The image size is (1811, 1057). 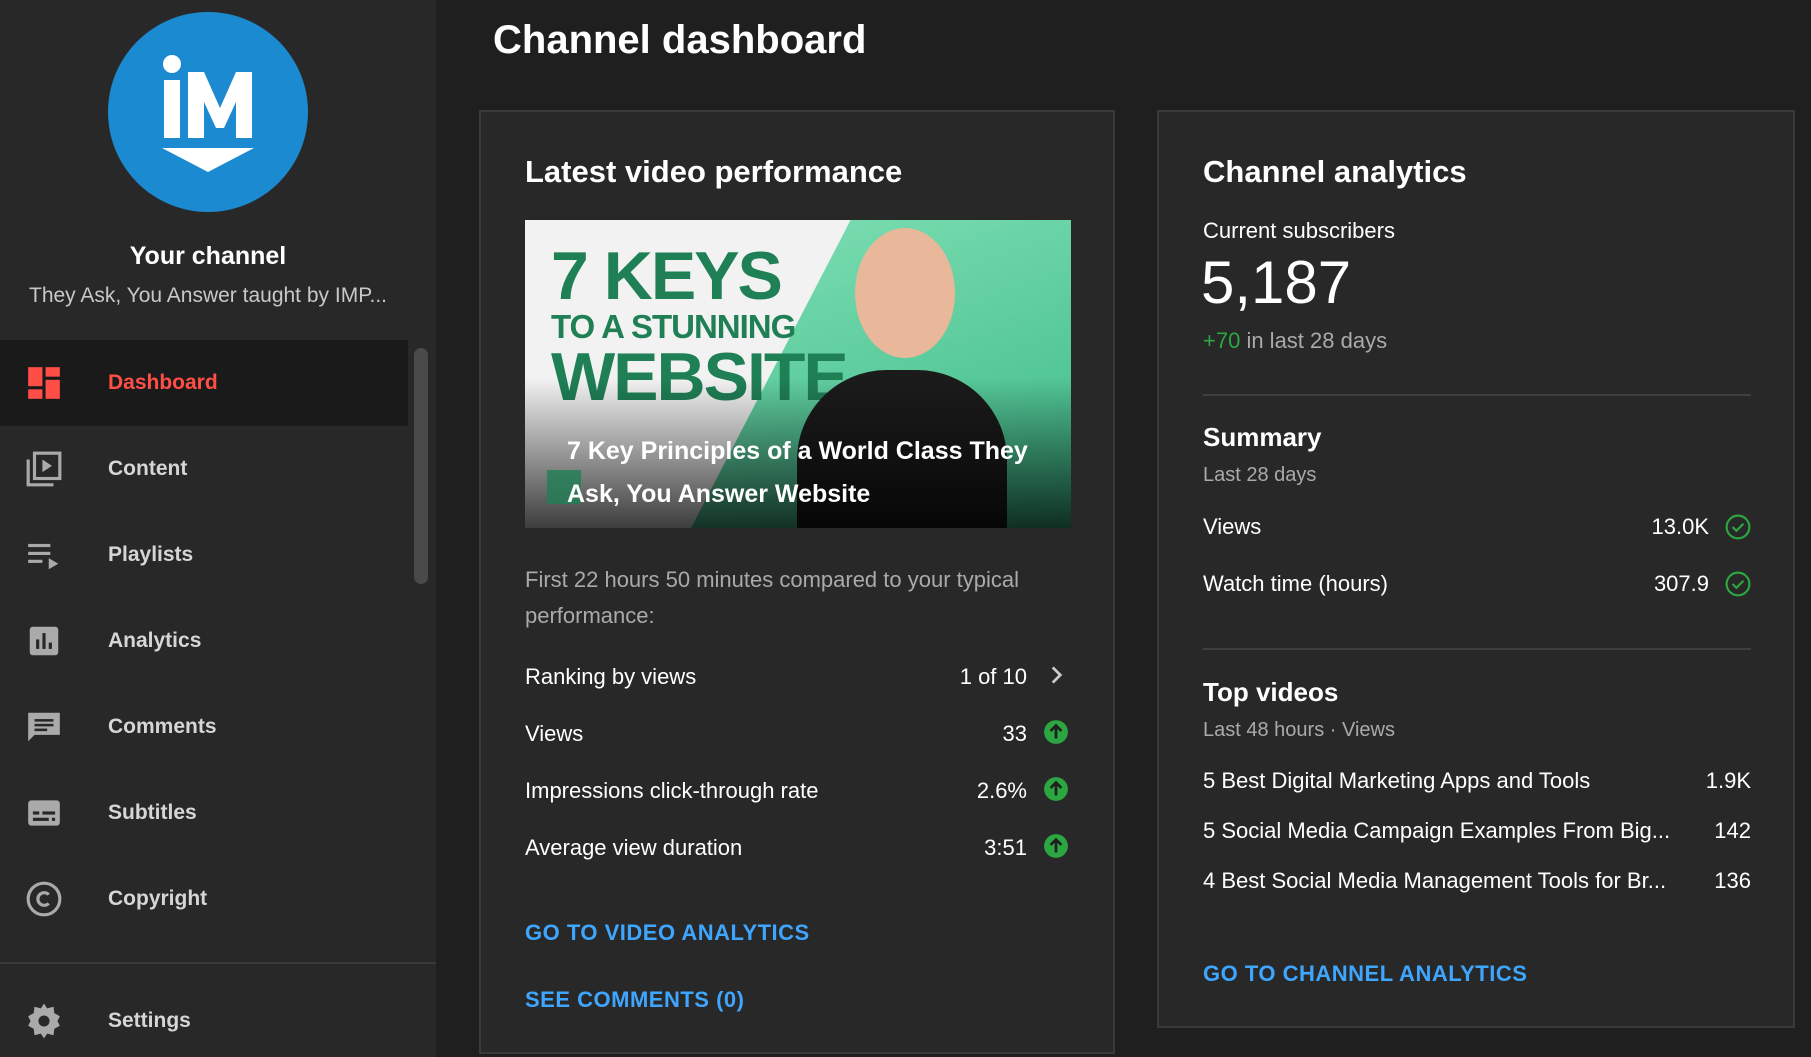 What do you see at coordinates (162, 726) in the screenshot?
I see `sidebar-item-label: Comments` at bounding box center [162, 726].